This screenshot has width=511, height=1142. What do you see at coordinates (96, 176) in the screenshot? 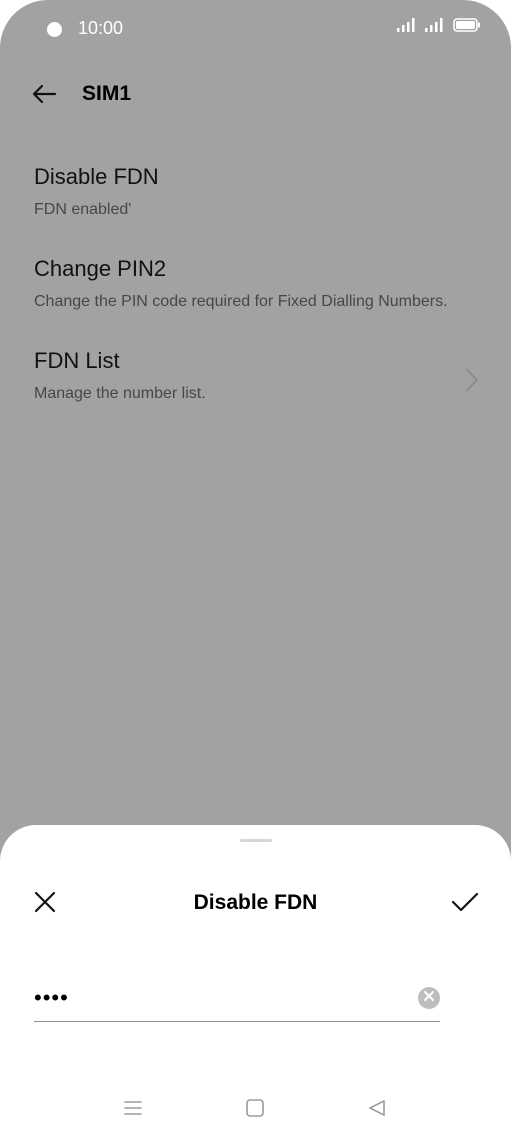
I see `setting-title: Disable FDN` at bounding box center [96, 176].